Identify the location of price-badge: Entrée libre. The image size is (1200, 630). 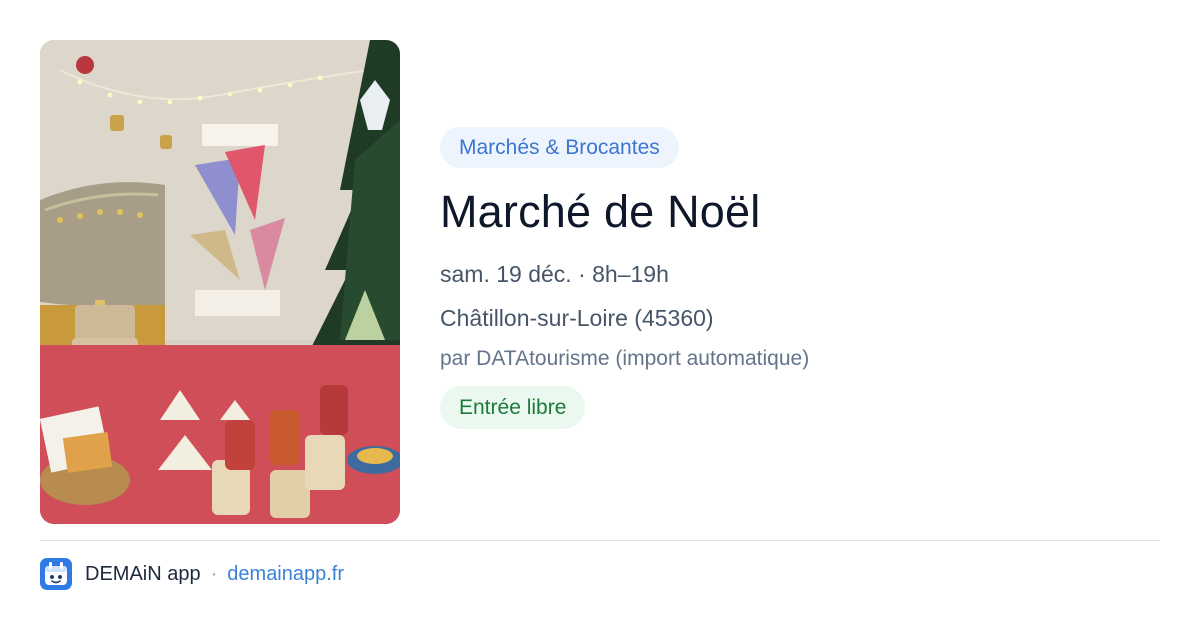
(513, 407).